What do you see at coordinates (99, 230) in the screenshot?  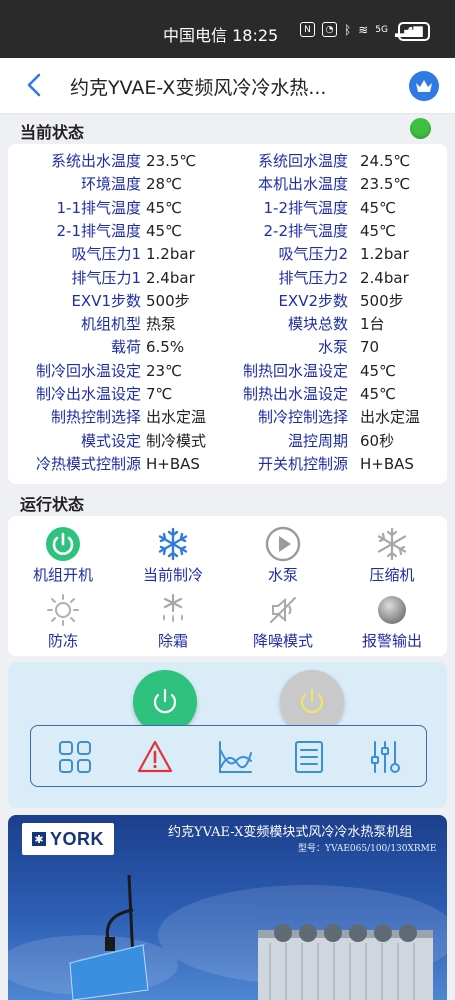 I see `status-label: 2-1排气温度` at bounding box center [99, 230].